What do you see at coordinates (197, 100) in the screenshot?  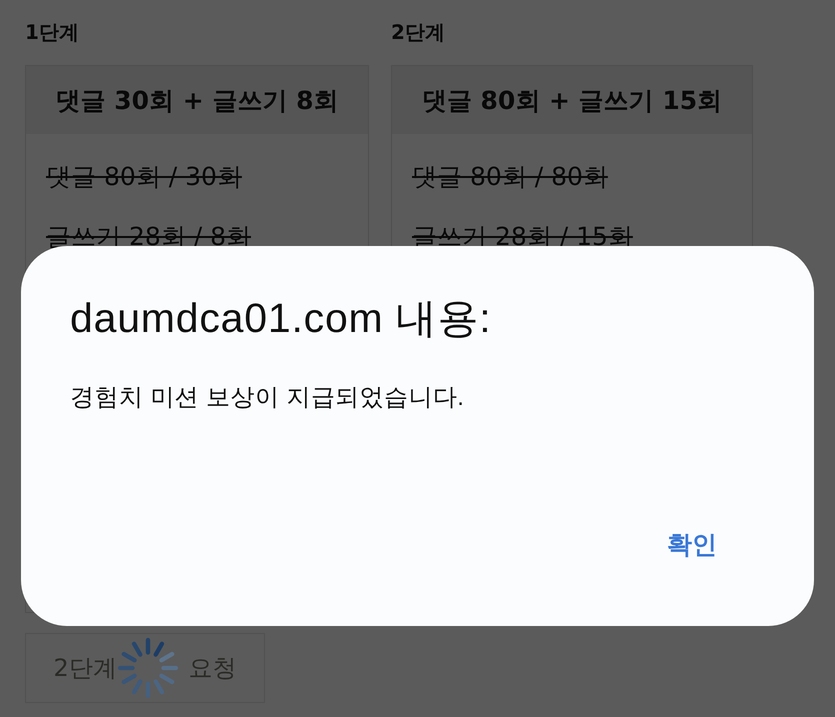 I see `mission-title: 댓글 30회 + 글쓰기 8회` at bounding box center [197, 100].